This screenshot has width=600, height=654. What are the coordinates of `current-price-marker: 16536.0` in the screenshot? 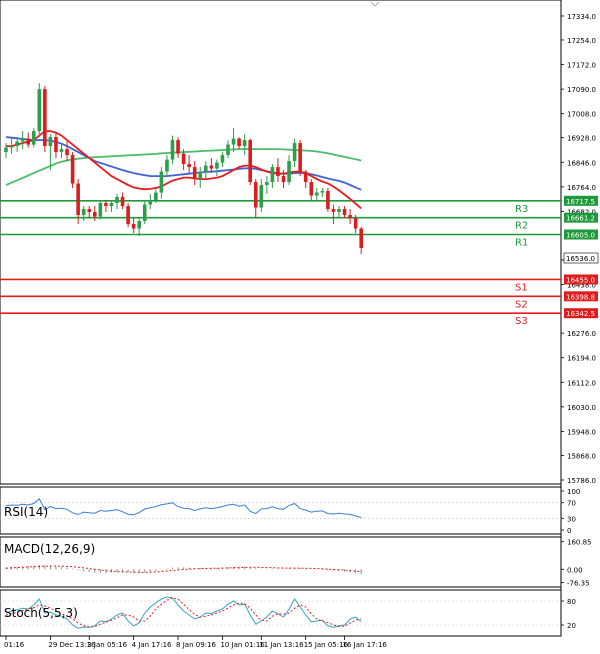 It's located at (581, 258).